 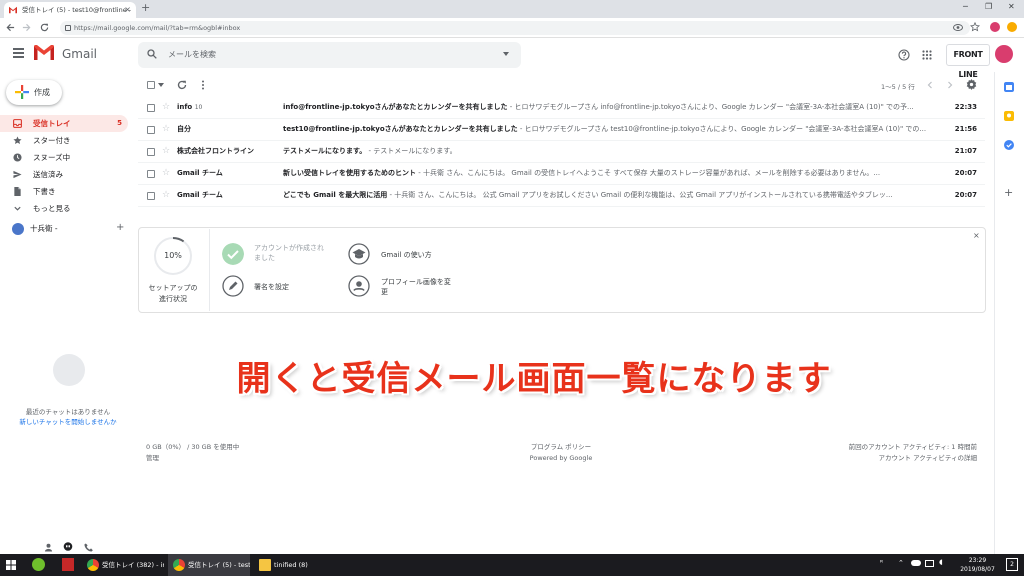 I want to click on contacts-person-icon, so click(x=48, y=547).